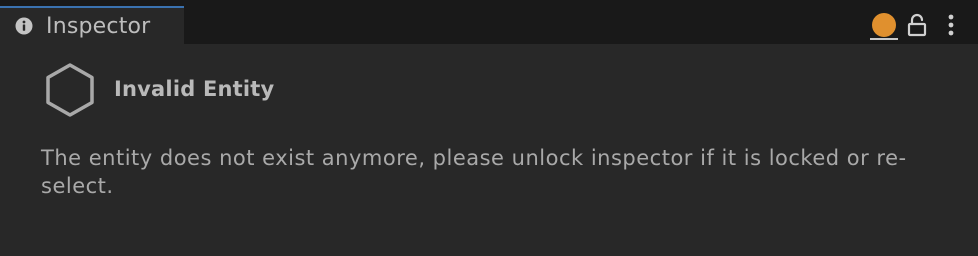 This screenshot has height=256, width=978. What do you see at coordinates (98, 26) in the screenshot?
I see `tab-label: Inspector` at bounding box center [98, 26].